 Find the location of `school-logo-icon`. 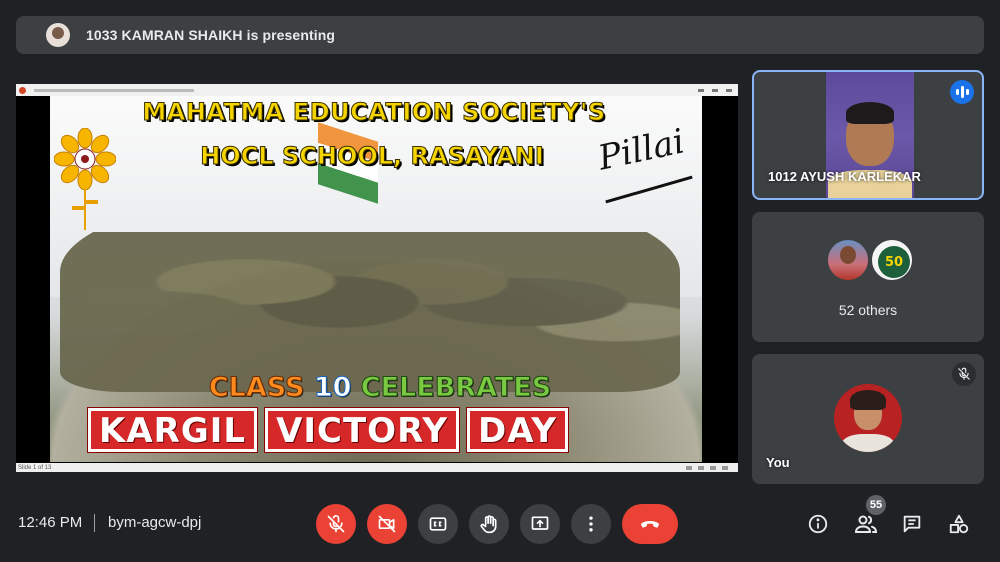

school-logo-icon is located at coordinates (85, 159).